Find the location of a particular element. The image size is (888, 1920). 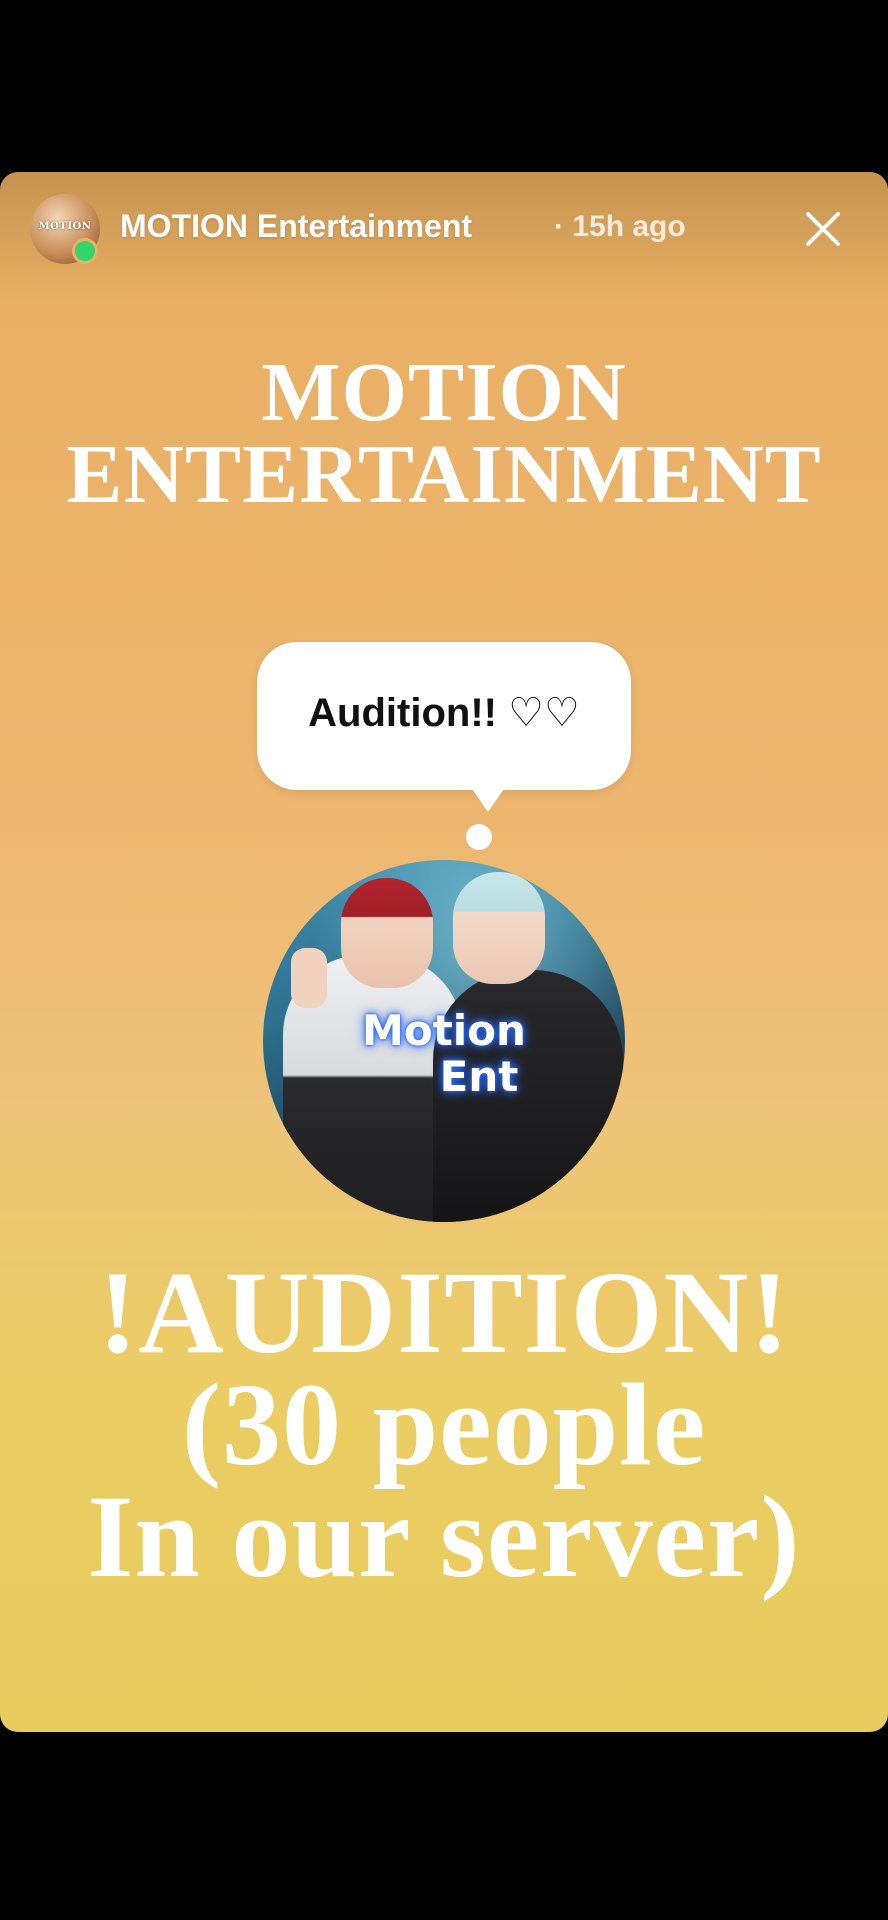

account-name: MOTION Entertainment is located at coordinates (296, 226).